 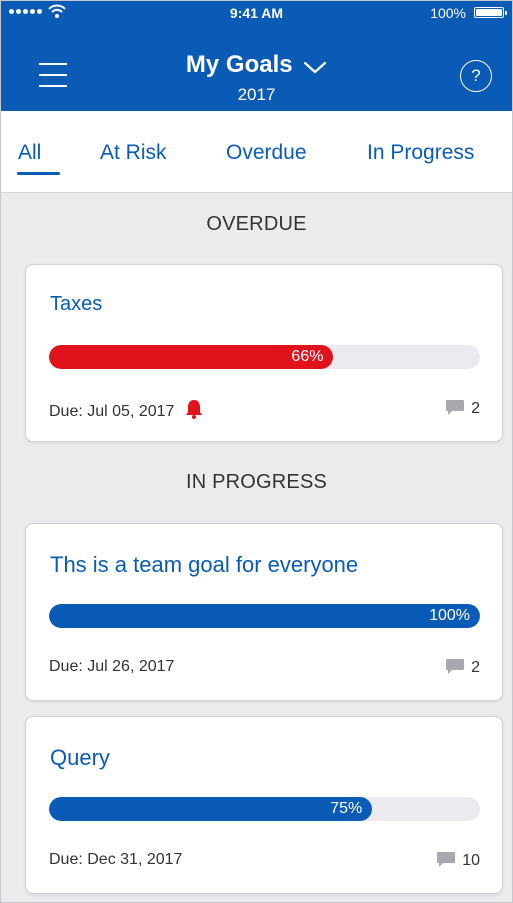 I want to click on filter-tabs: All At Risk Overdue In Progress, so click(x=256, y=152).